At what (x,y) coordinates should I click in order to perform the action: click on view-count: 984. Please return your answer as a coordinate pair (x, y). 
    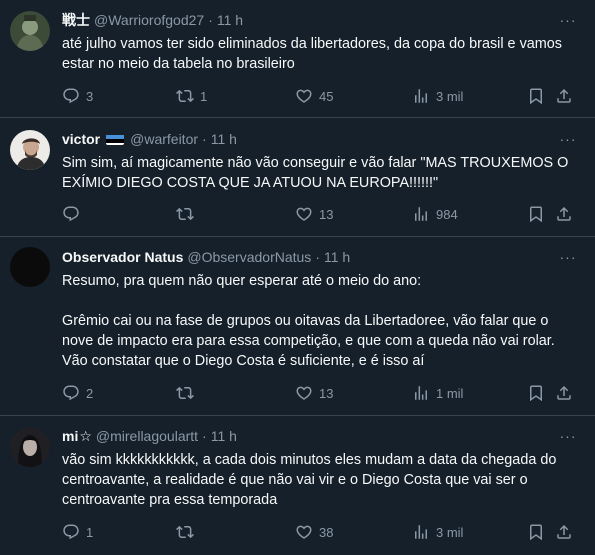
    Looking at the image, I should click on (447, 214).